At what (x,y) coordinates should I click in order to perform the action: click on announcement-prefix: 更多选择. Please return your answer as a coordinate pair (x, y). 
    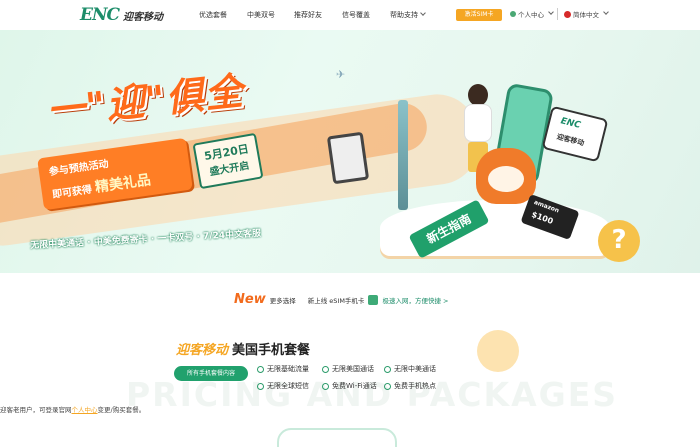
    Looking at the image, I should click on (282, 300).